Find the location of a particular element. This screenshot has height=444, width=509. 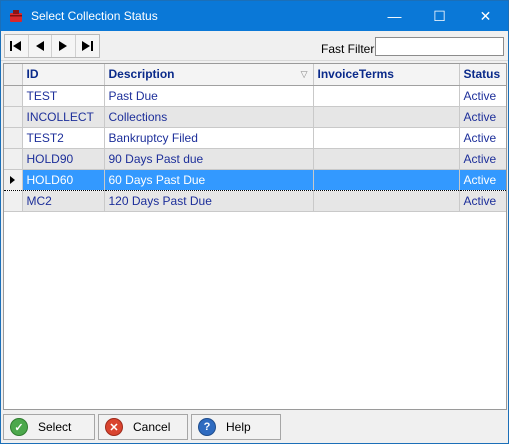

cell-description: Past Due is located at coordinates (209, 96).